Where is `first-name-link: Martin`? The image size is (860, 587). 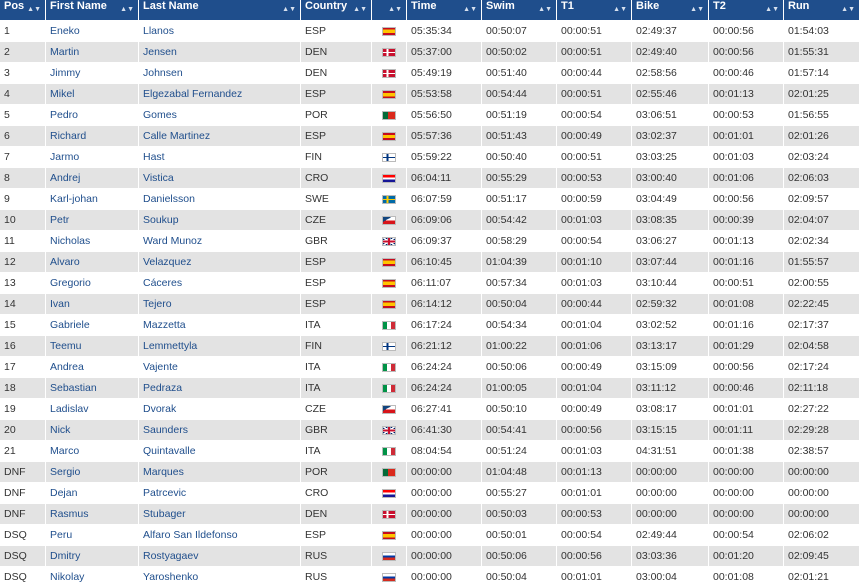 first-name-link: Martin is located at coordinates (92, 51).